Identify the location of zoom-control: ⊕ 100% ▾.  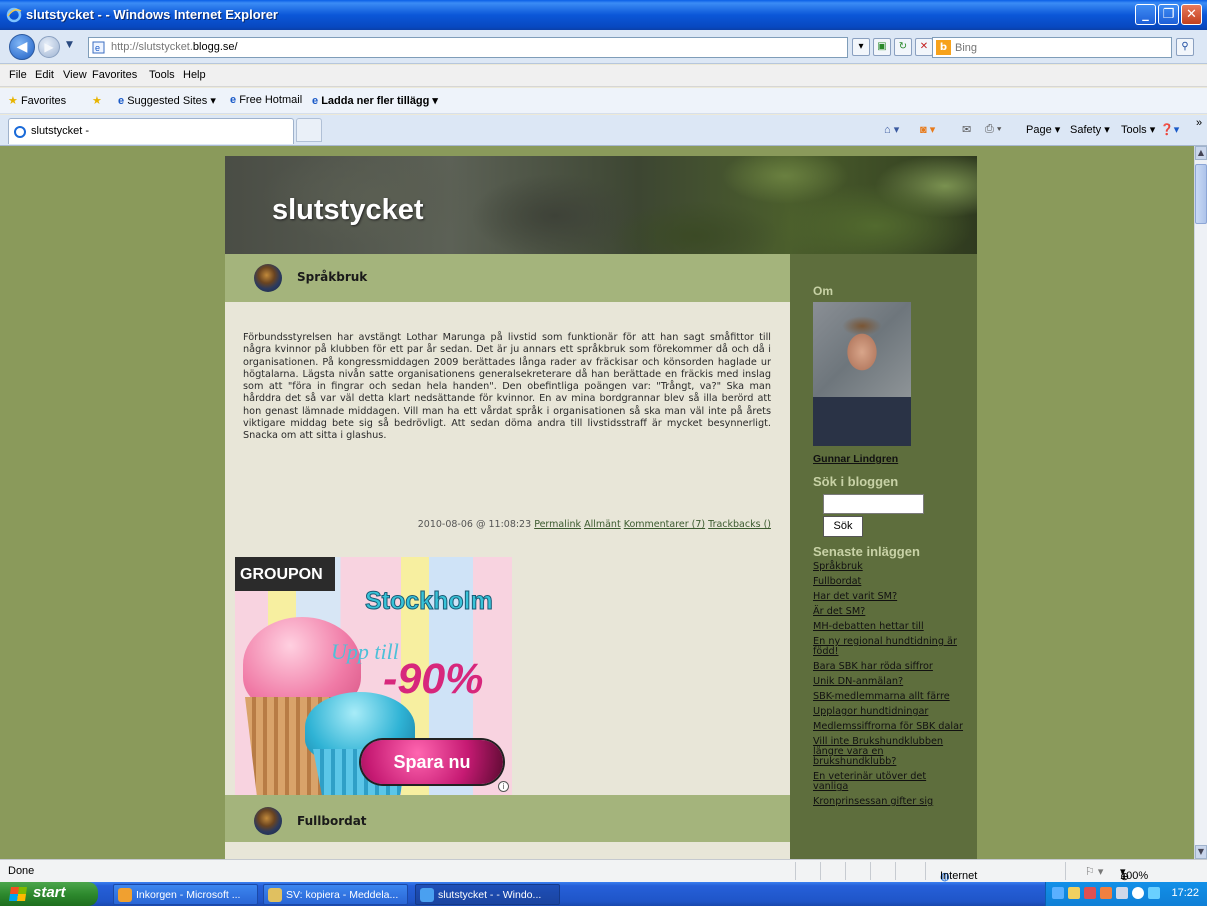
(1134, 874).